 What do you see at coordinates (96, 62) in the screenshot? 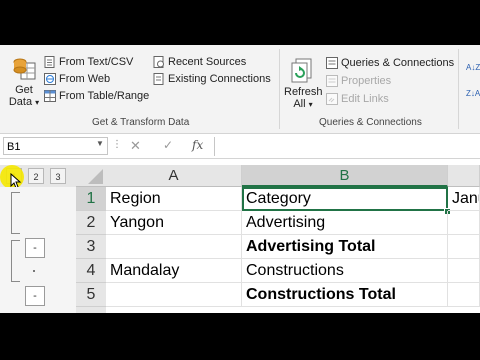
I see `from-text-csv-label: From Text/CSV` at bounding box center [96, 62].